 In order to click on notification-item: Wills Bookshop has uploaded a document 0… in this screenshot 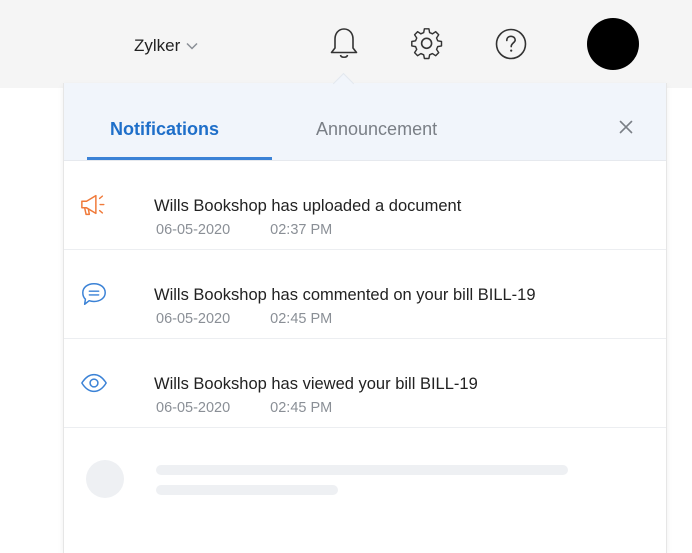, I will do `click(365, 205)`.